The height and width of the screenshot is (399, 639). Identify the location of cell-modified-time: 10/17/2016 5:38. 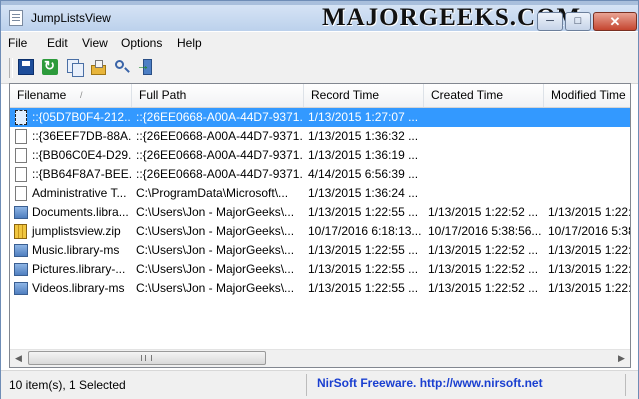
(589, 231).